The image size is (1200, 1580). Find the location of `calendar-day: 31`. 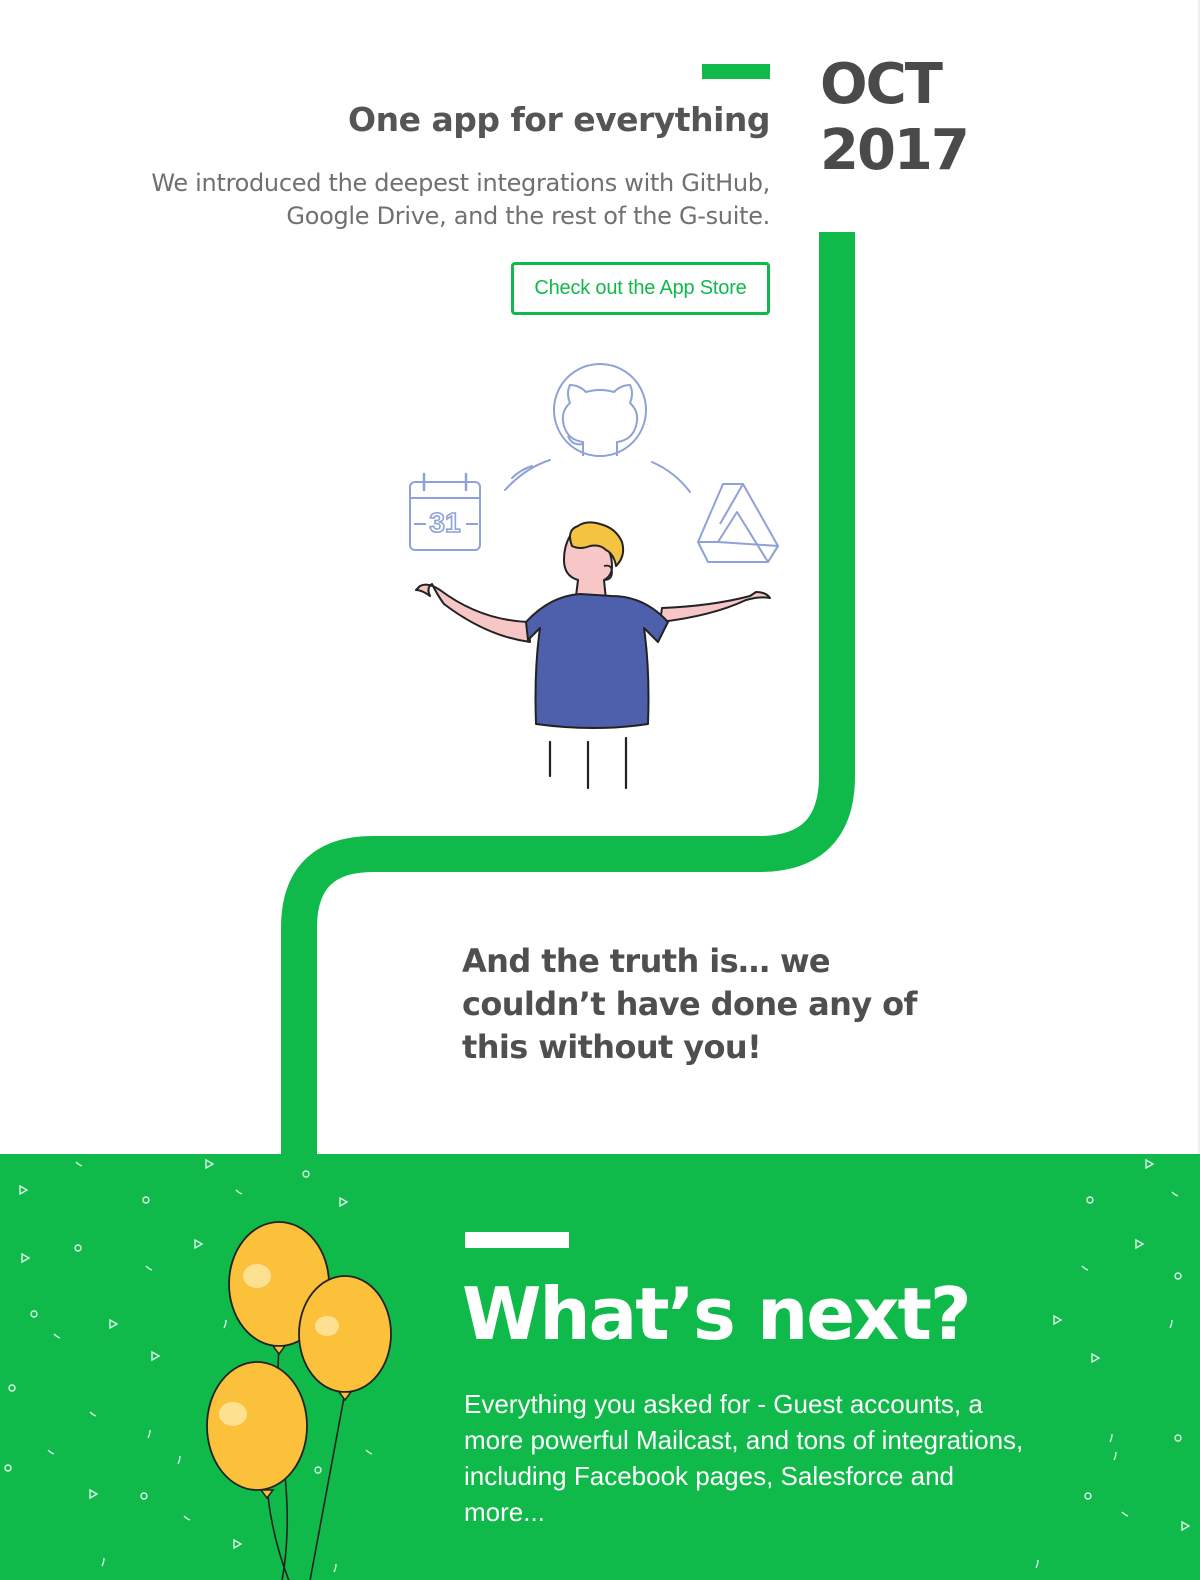

calendar-day: 31 is located at coordinates (444, 522).